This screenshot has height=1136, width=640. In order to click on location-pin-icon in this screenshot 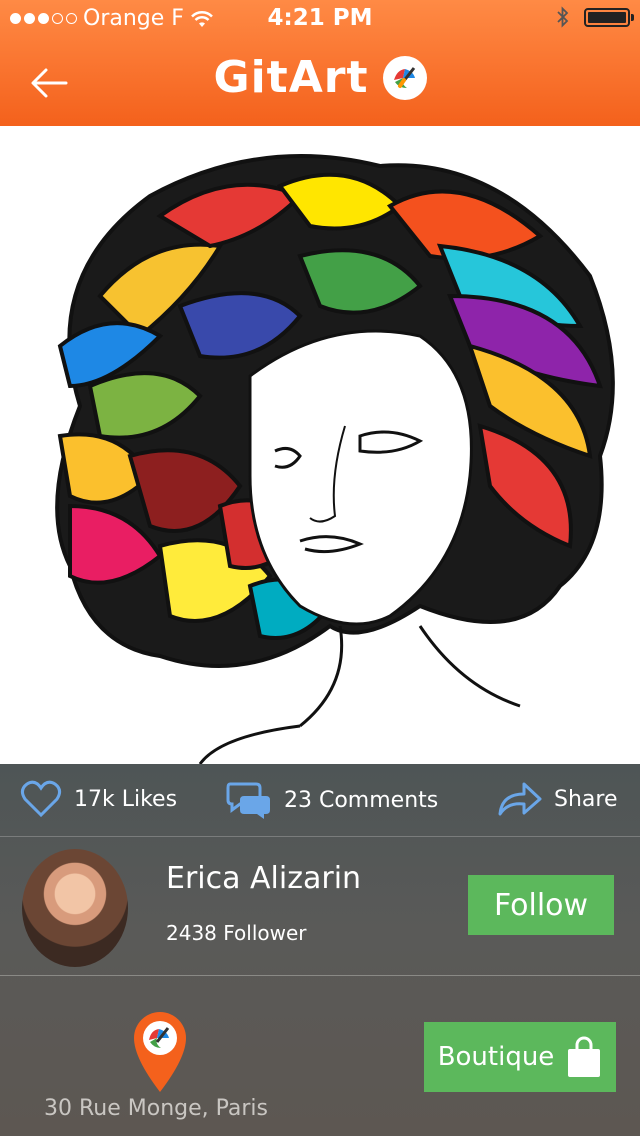, I will do `click(160, 1051)`.